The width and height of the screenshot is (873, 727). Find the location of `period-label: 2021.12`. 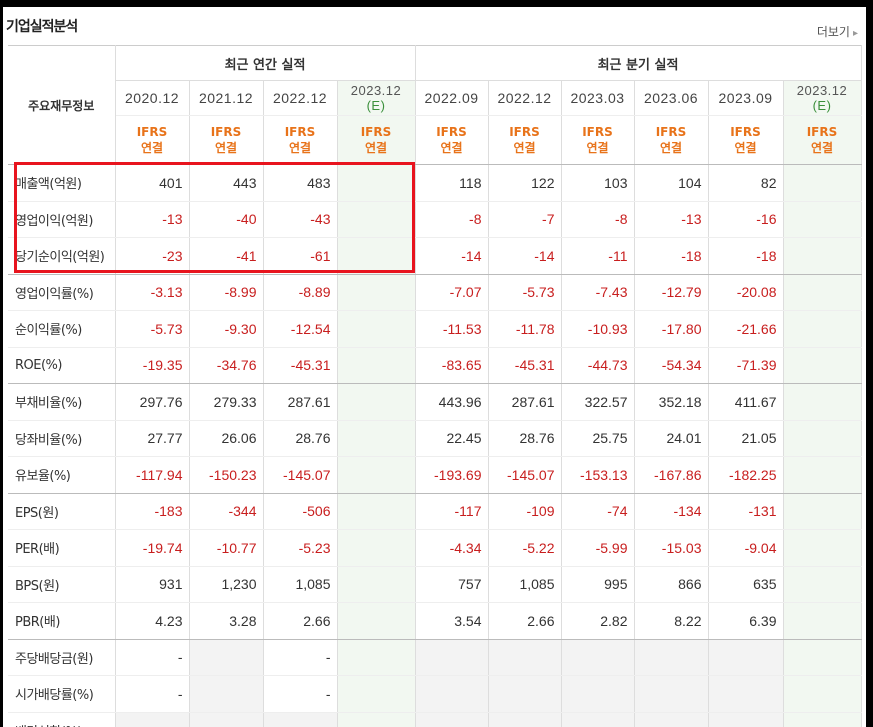

period-label: 2021.12 is located at coordinates (226, 98).